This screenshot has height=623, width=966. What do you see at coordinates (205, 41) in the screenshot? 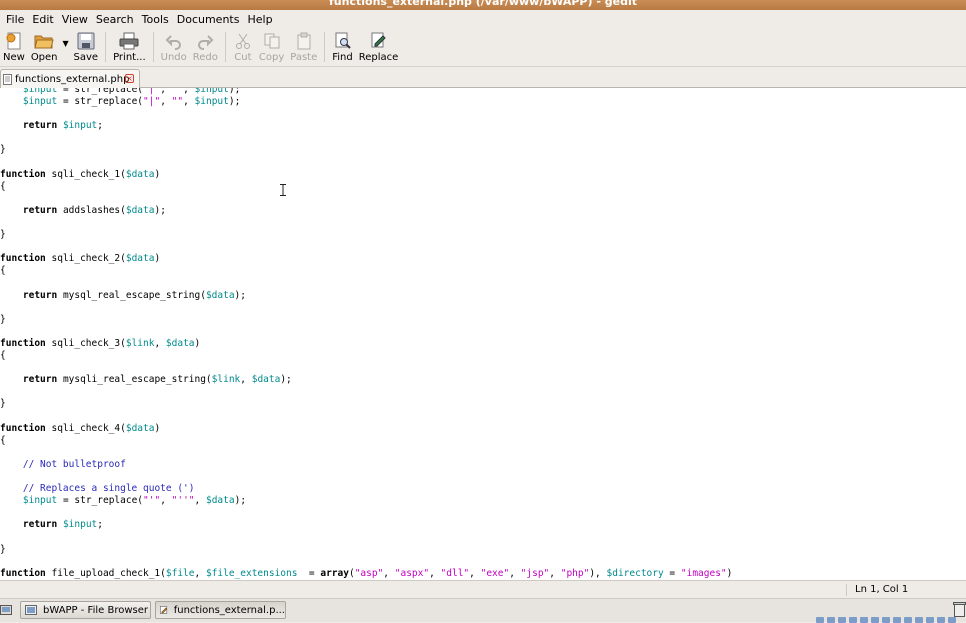
I see `redo-icon` at bounding box center [205, 41].